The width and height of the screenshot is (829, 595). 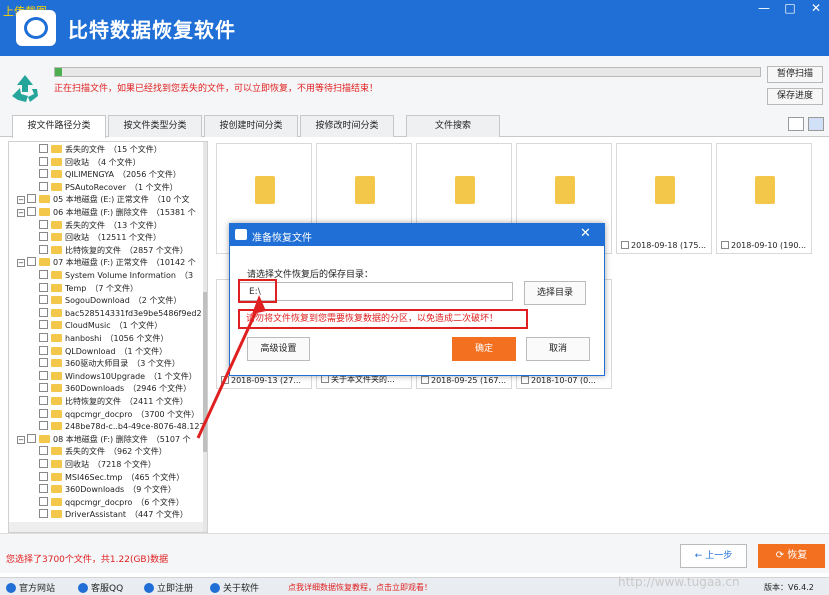 I want to click on tree-item: Windows10Upgrade （1 个文件）, so click(x=118, y=376).